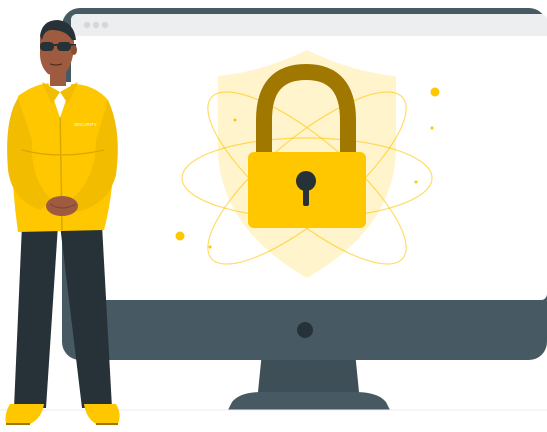 This screenshot has width=547, height=432. What do you see at coordinates (85, 124) in the screenshot?
I see `jacket-badge-text: SECURITY` at bounding box center [85, 124].